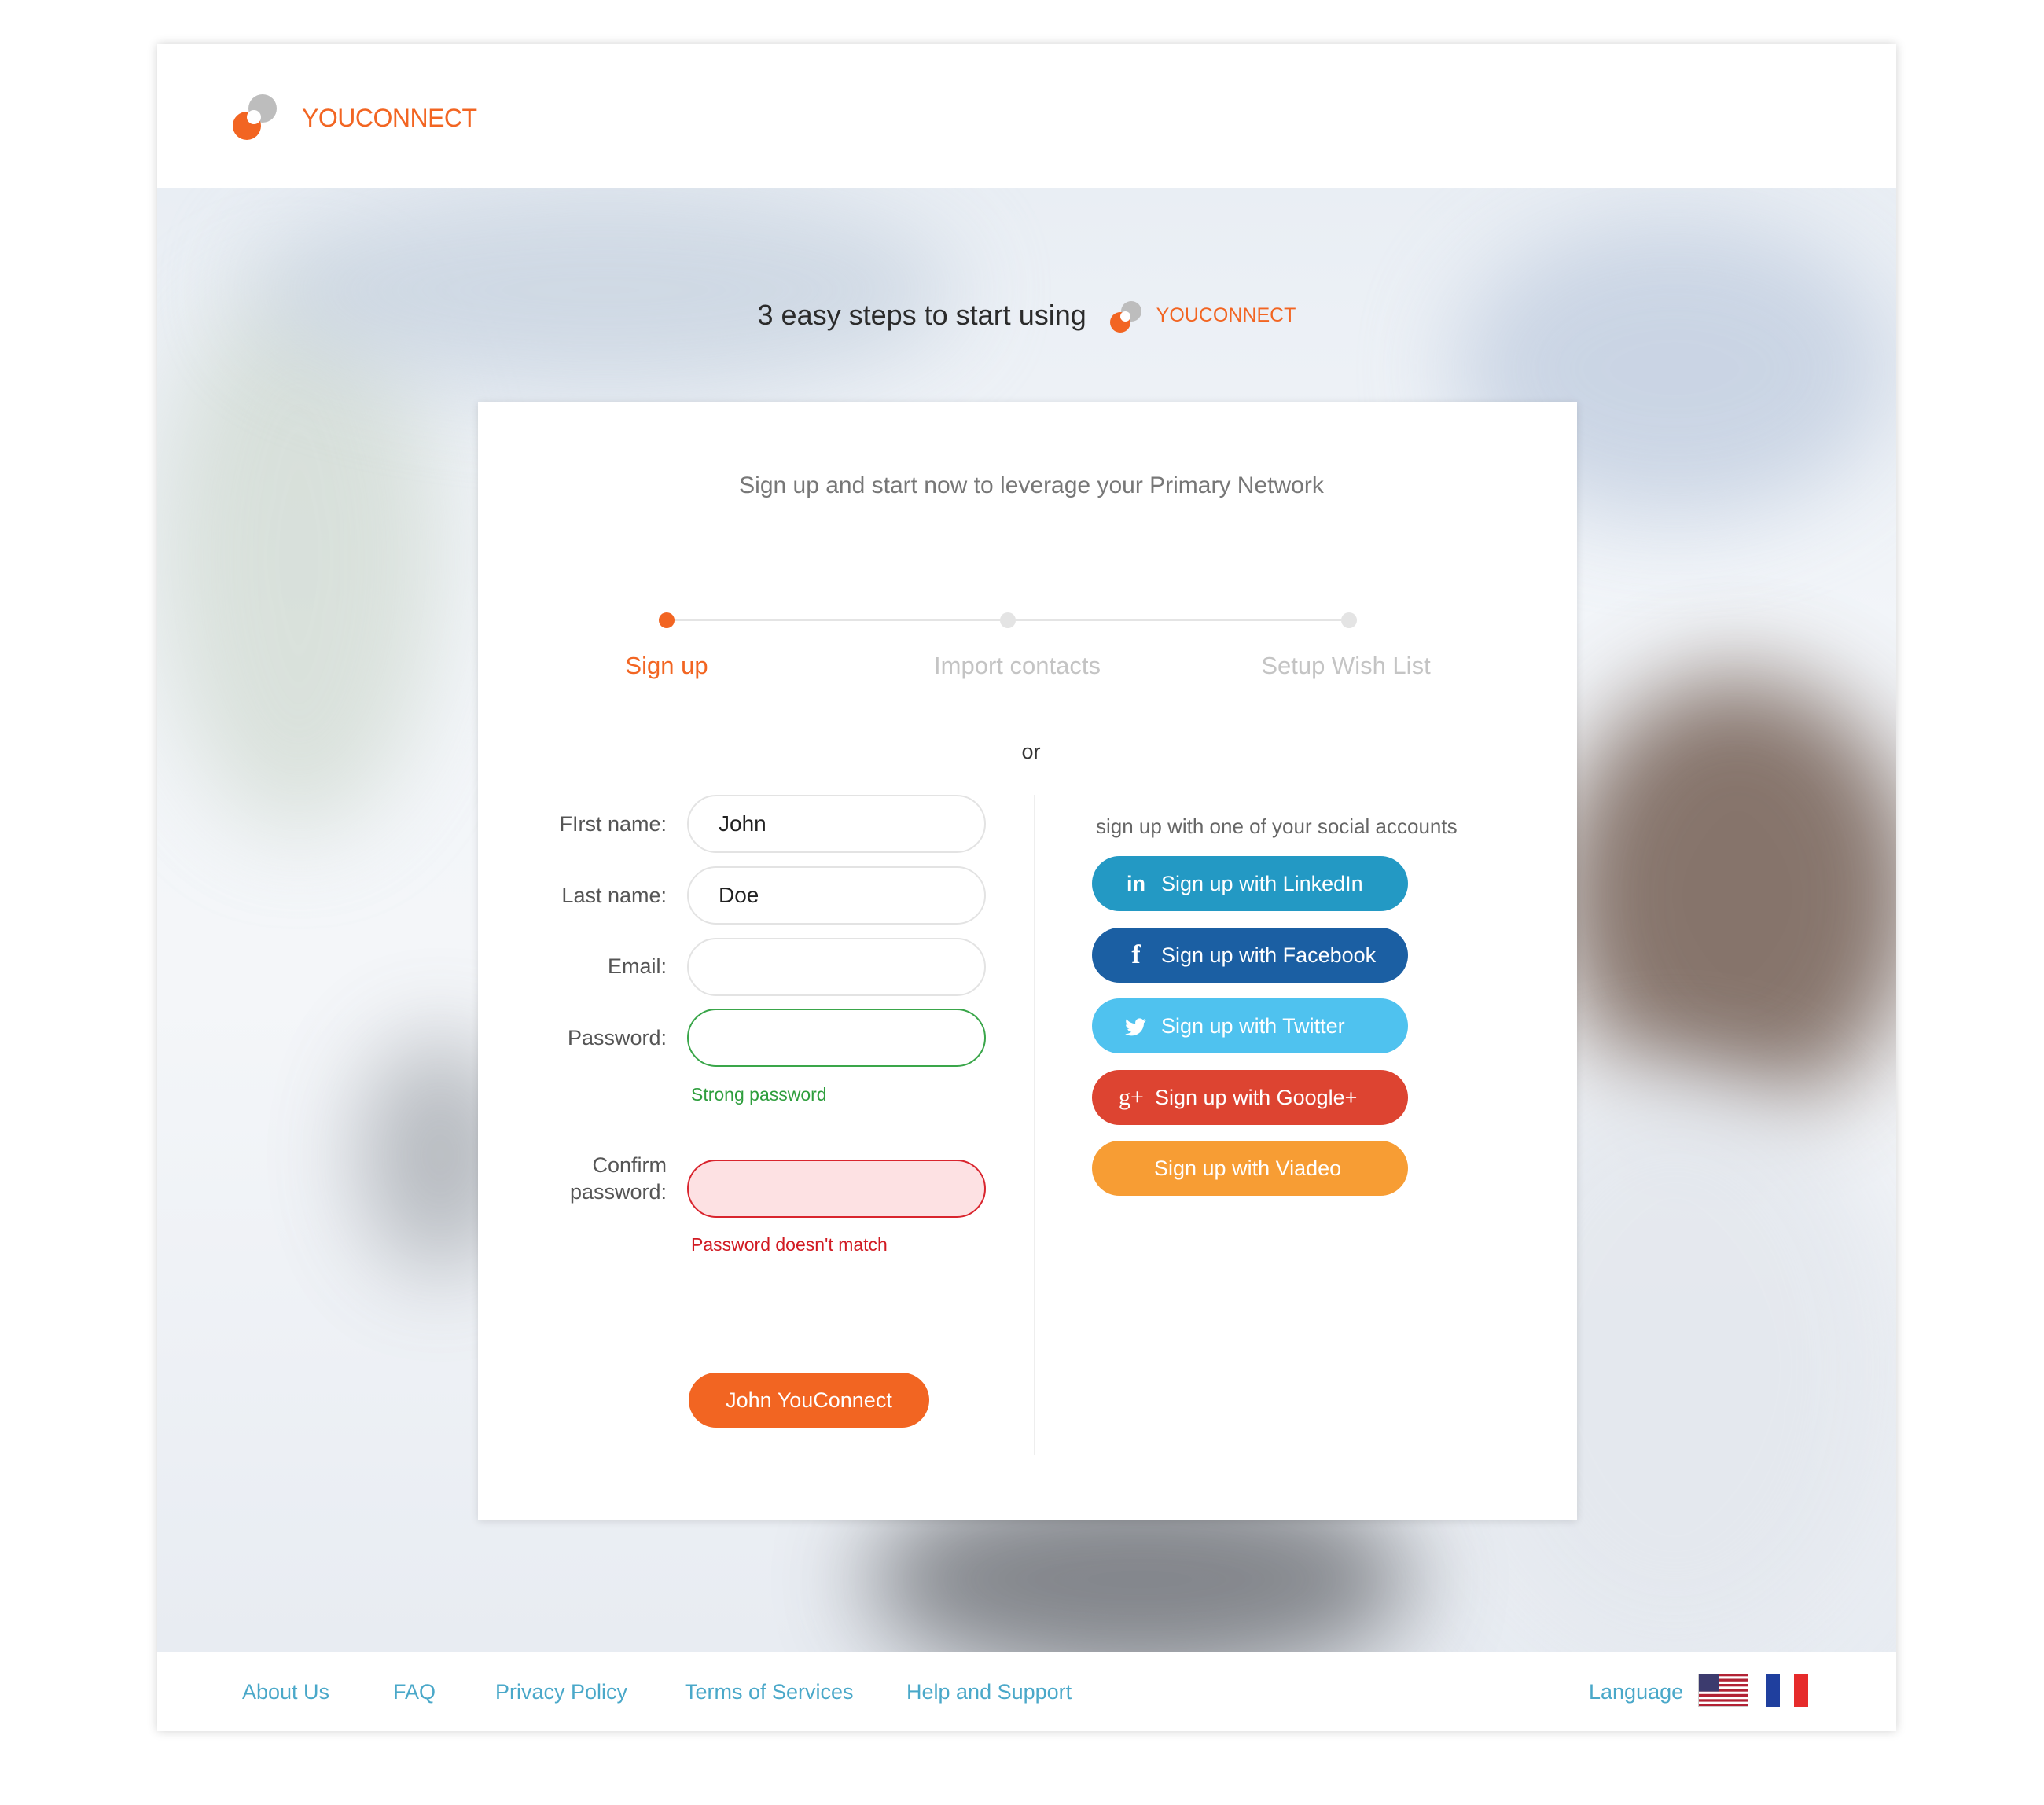 The width and height of the screenshot is (2044, 1805). Describe the element at coordinates (1035, 1125) in the screenshot. I see `column-divider` at that location.